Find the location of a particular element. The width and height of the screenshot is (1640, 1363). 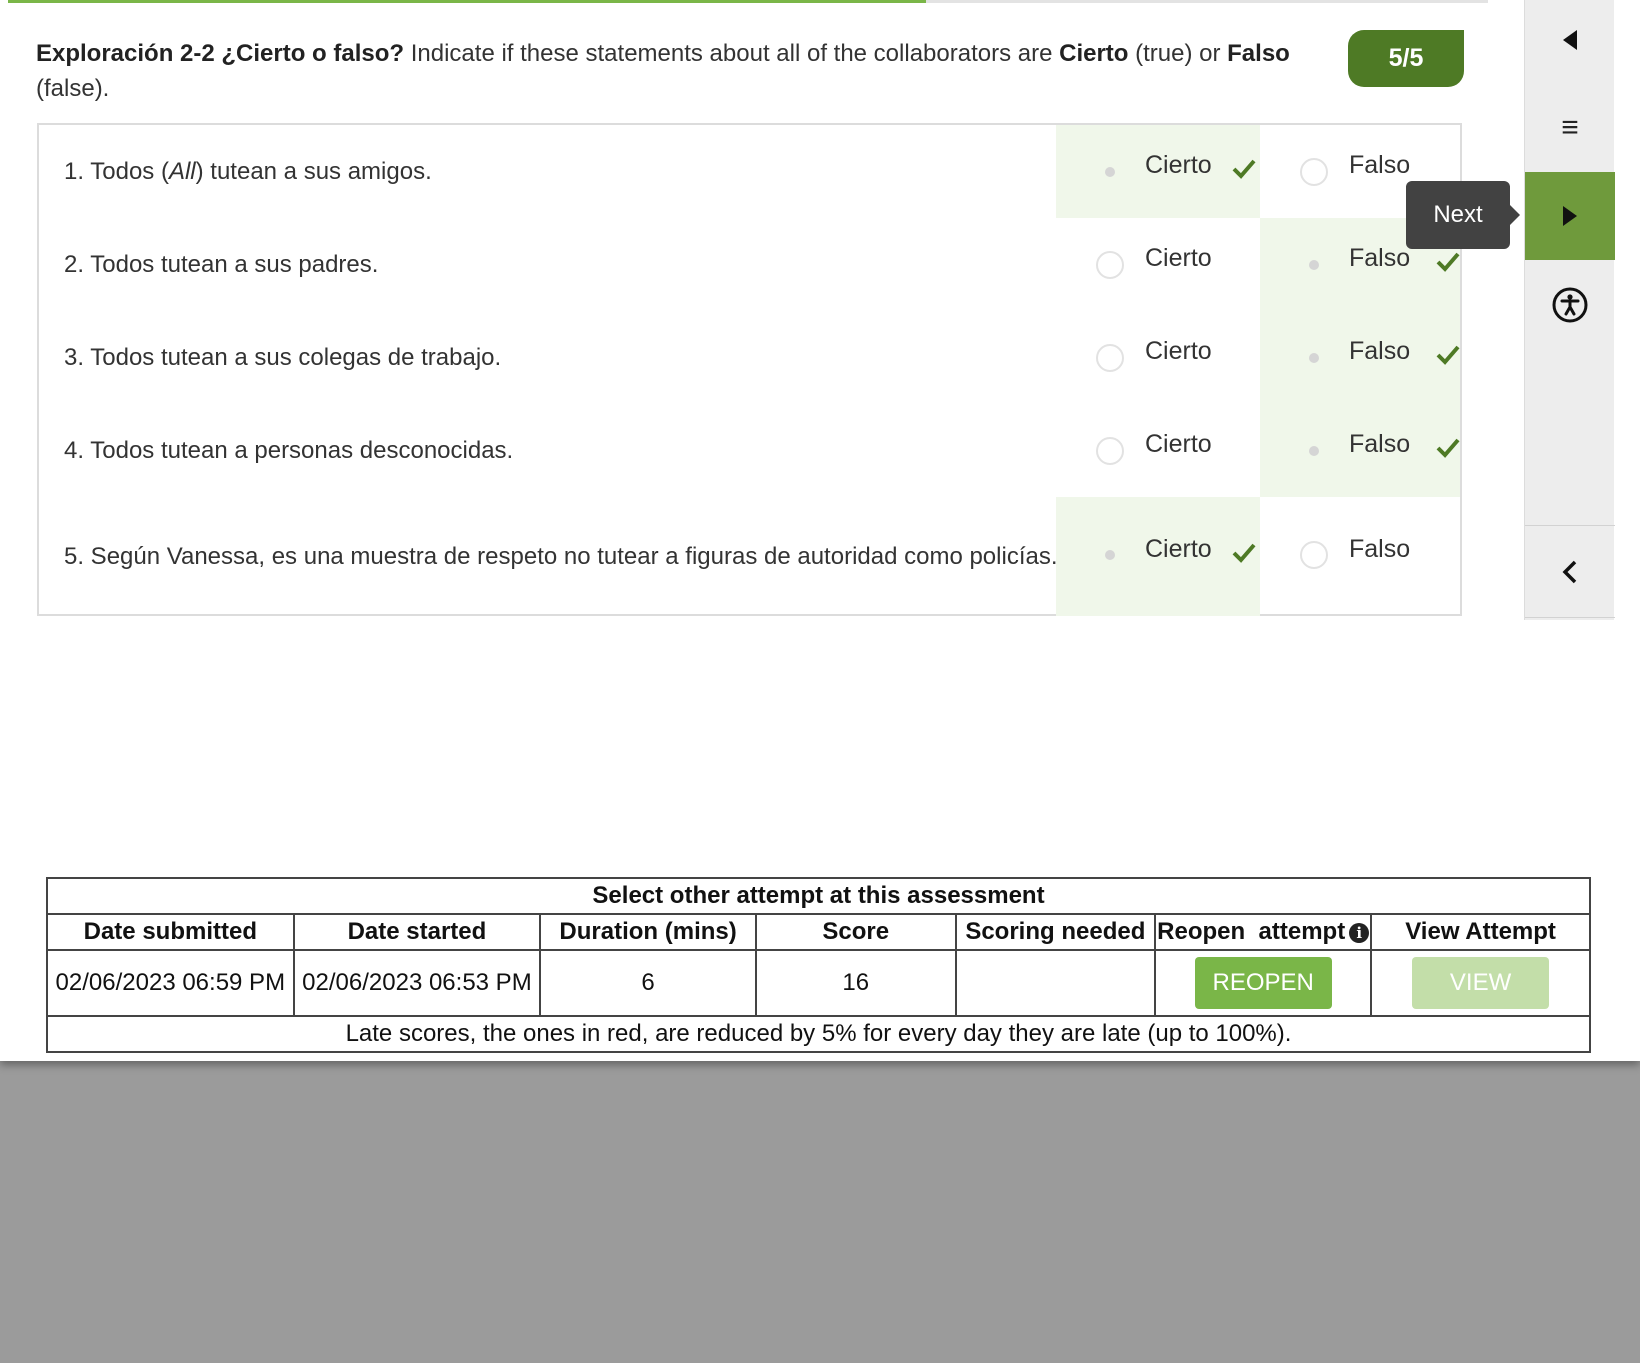

option-falso-4: Falso is located at coordinates (1360, 450).